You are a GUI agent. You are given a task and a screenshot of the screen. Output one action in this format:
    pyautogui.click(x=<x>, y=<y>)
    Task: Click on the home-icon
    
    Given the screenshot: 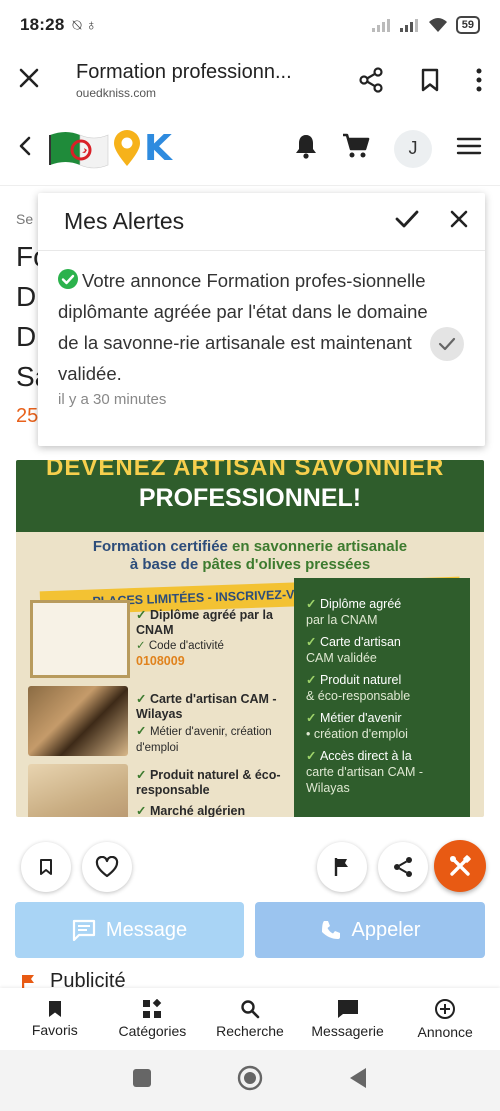 What is the action you would take?
    pyautogui.click(x=250, y=1078)
    